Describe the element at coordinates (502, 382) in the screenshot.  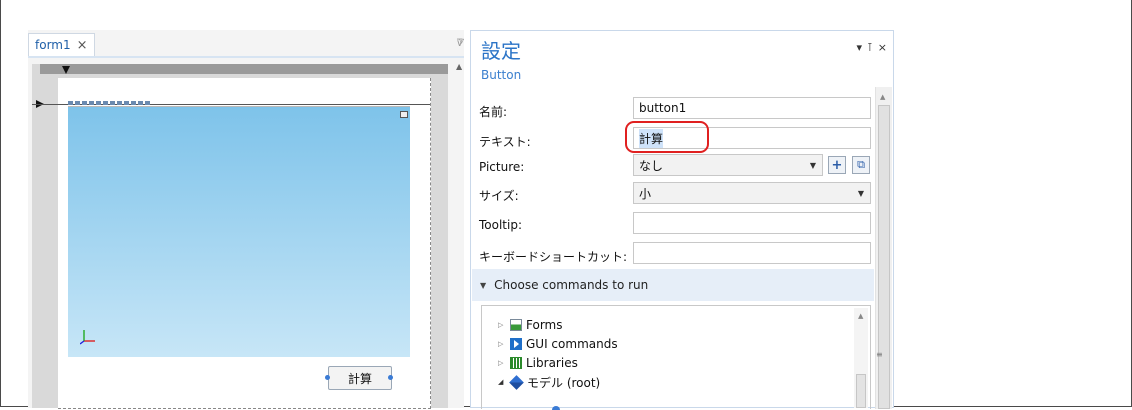
I see `collapse-icon: ◢` at that location.